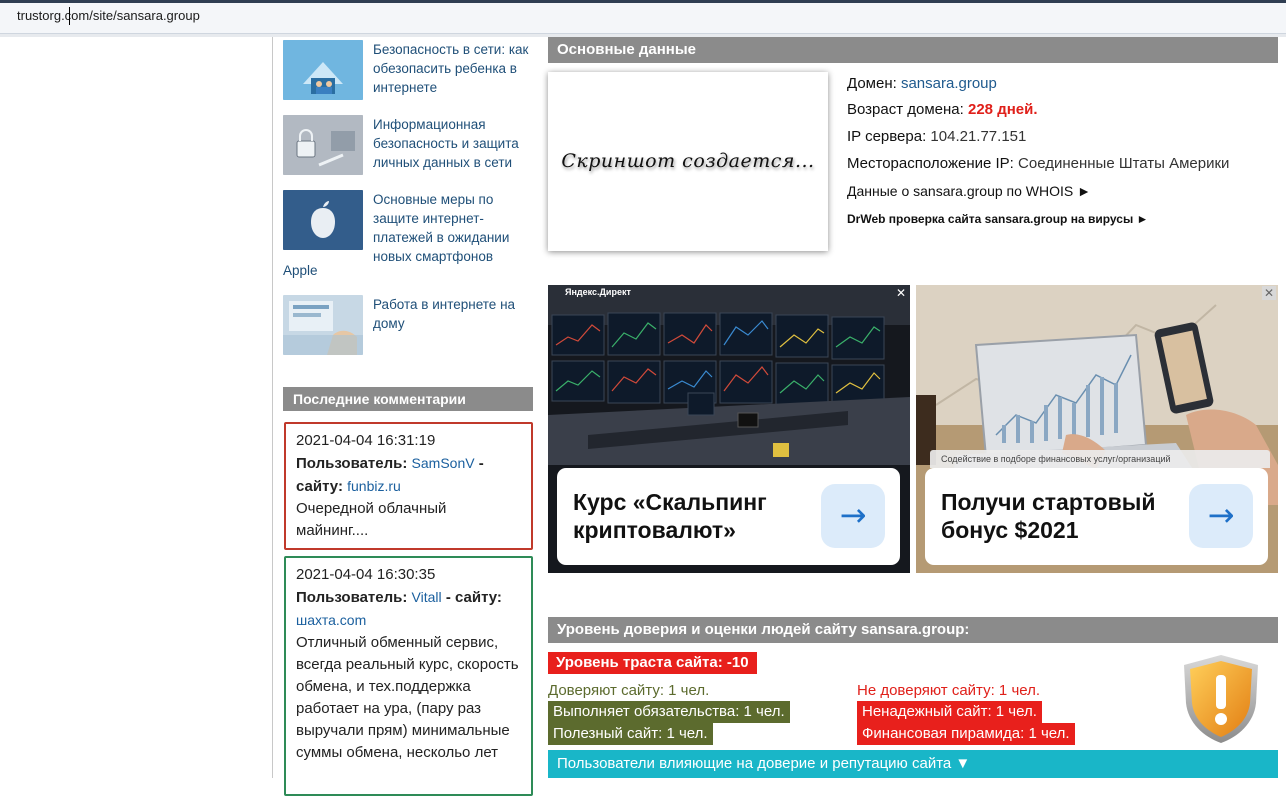  What do you see at coordinates (366, 440) in the screenshot?
I see `comment-date: 2021-04-04 16:31:19` at bounding box center [366, 440].